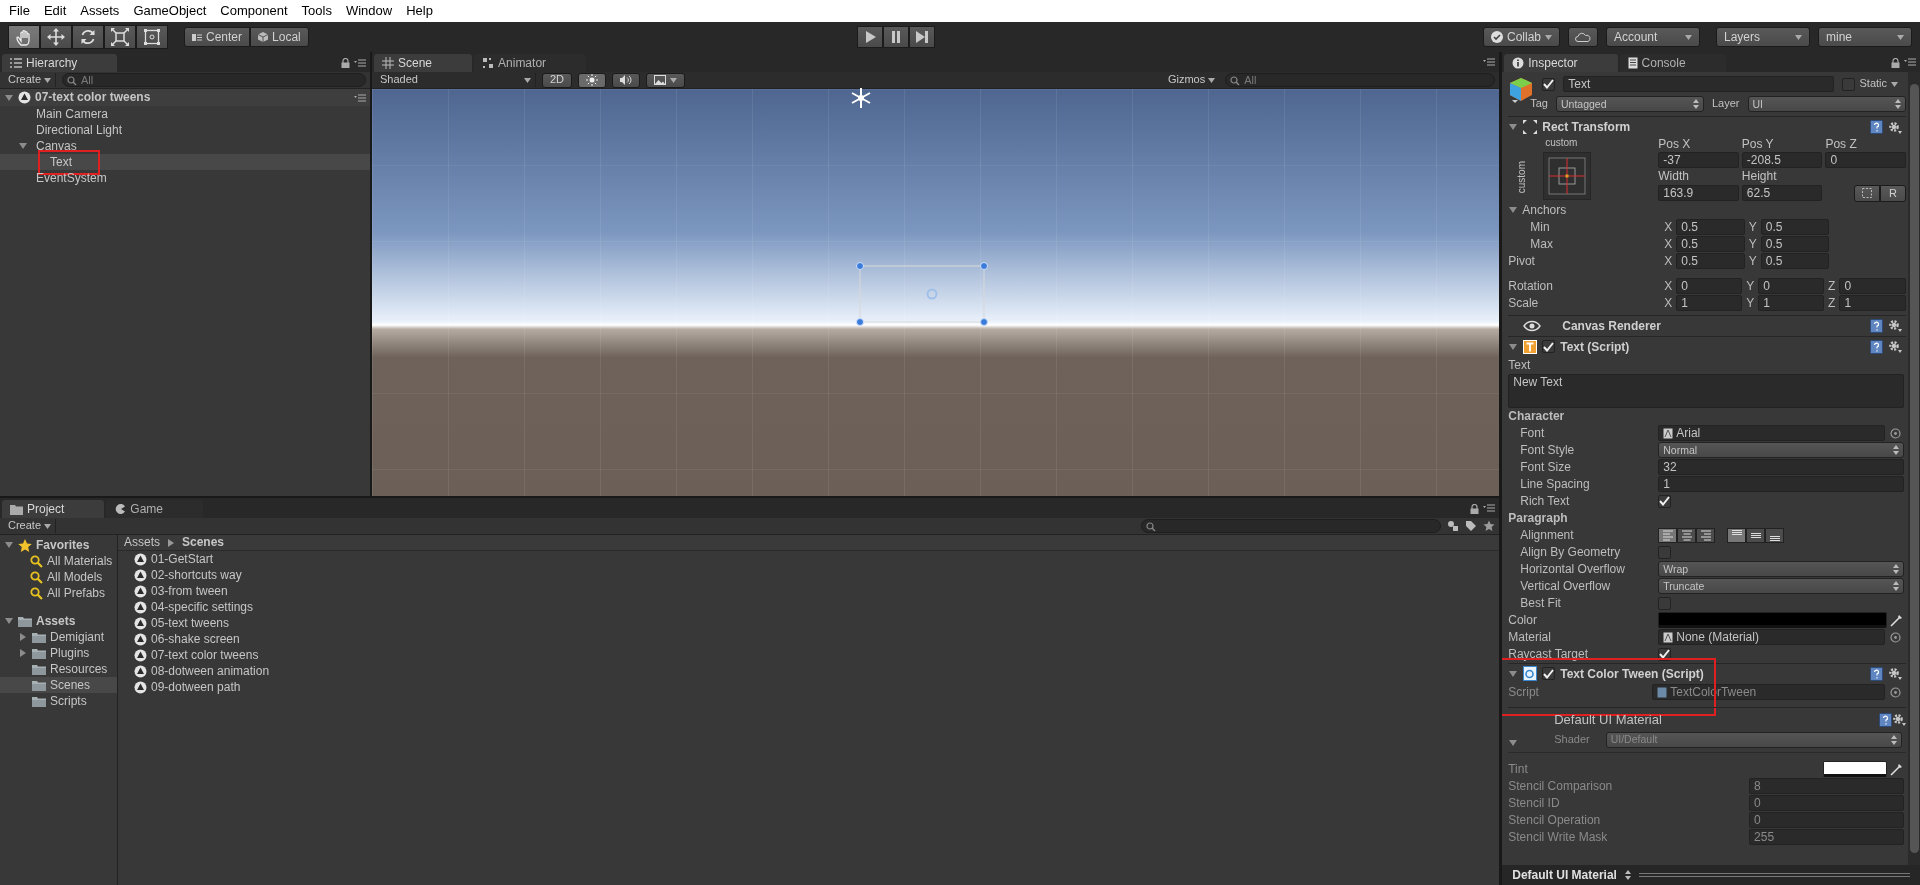 The image size is (1920, 885). I want to click on number-field: -37, so click(1698, 160).